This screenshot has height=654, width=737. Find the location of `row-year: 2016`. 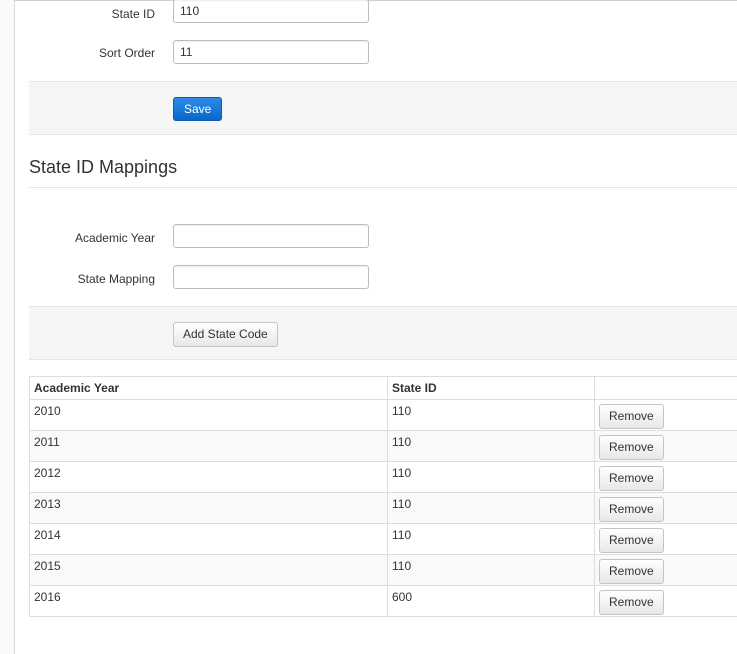

row-year: 2016 is located at coordinates (208, 601).